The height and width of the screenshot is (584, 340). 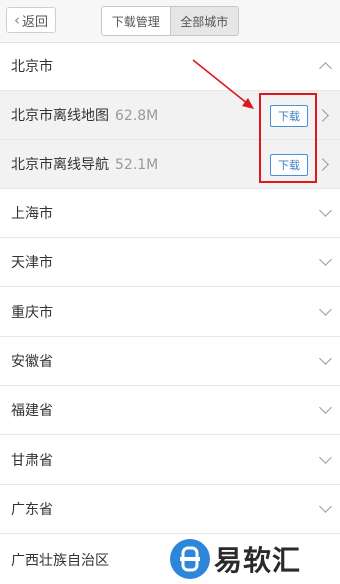 I want to click on package-name: 北京市离线导航, so click(x=60, y=165).